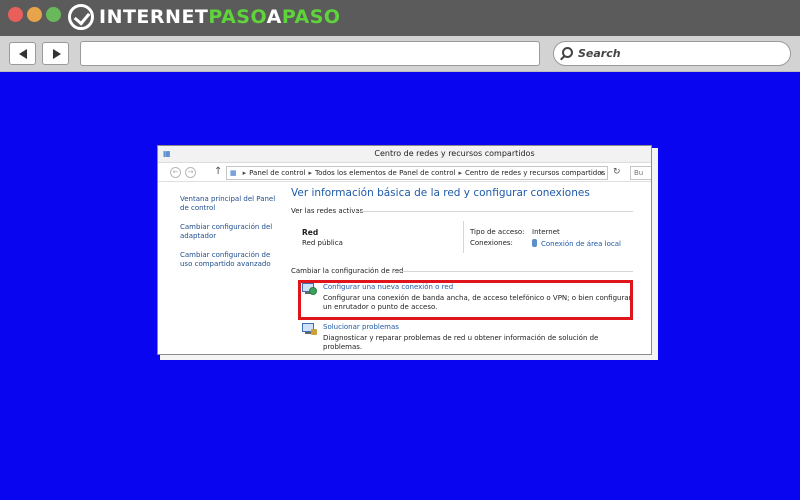 The height and width of the screenshot is (500, 800). Describe the element at coordinates (581, 244) in the screenshot. I see `connection-link-label: Conexión de área local` at that location.